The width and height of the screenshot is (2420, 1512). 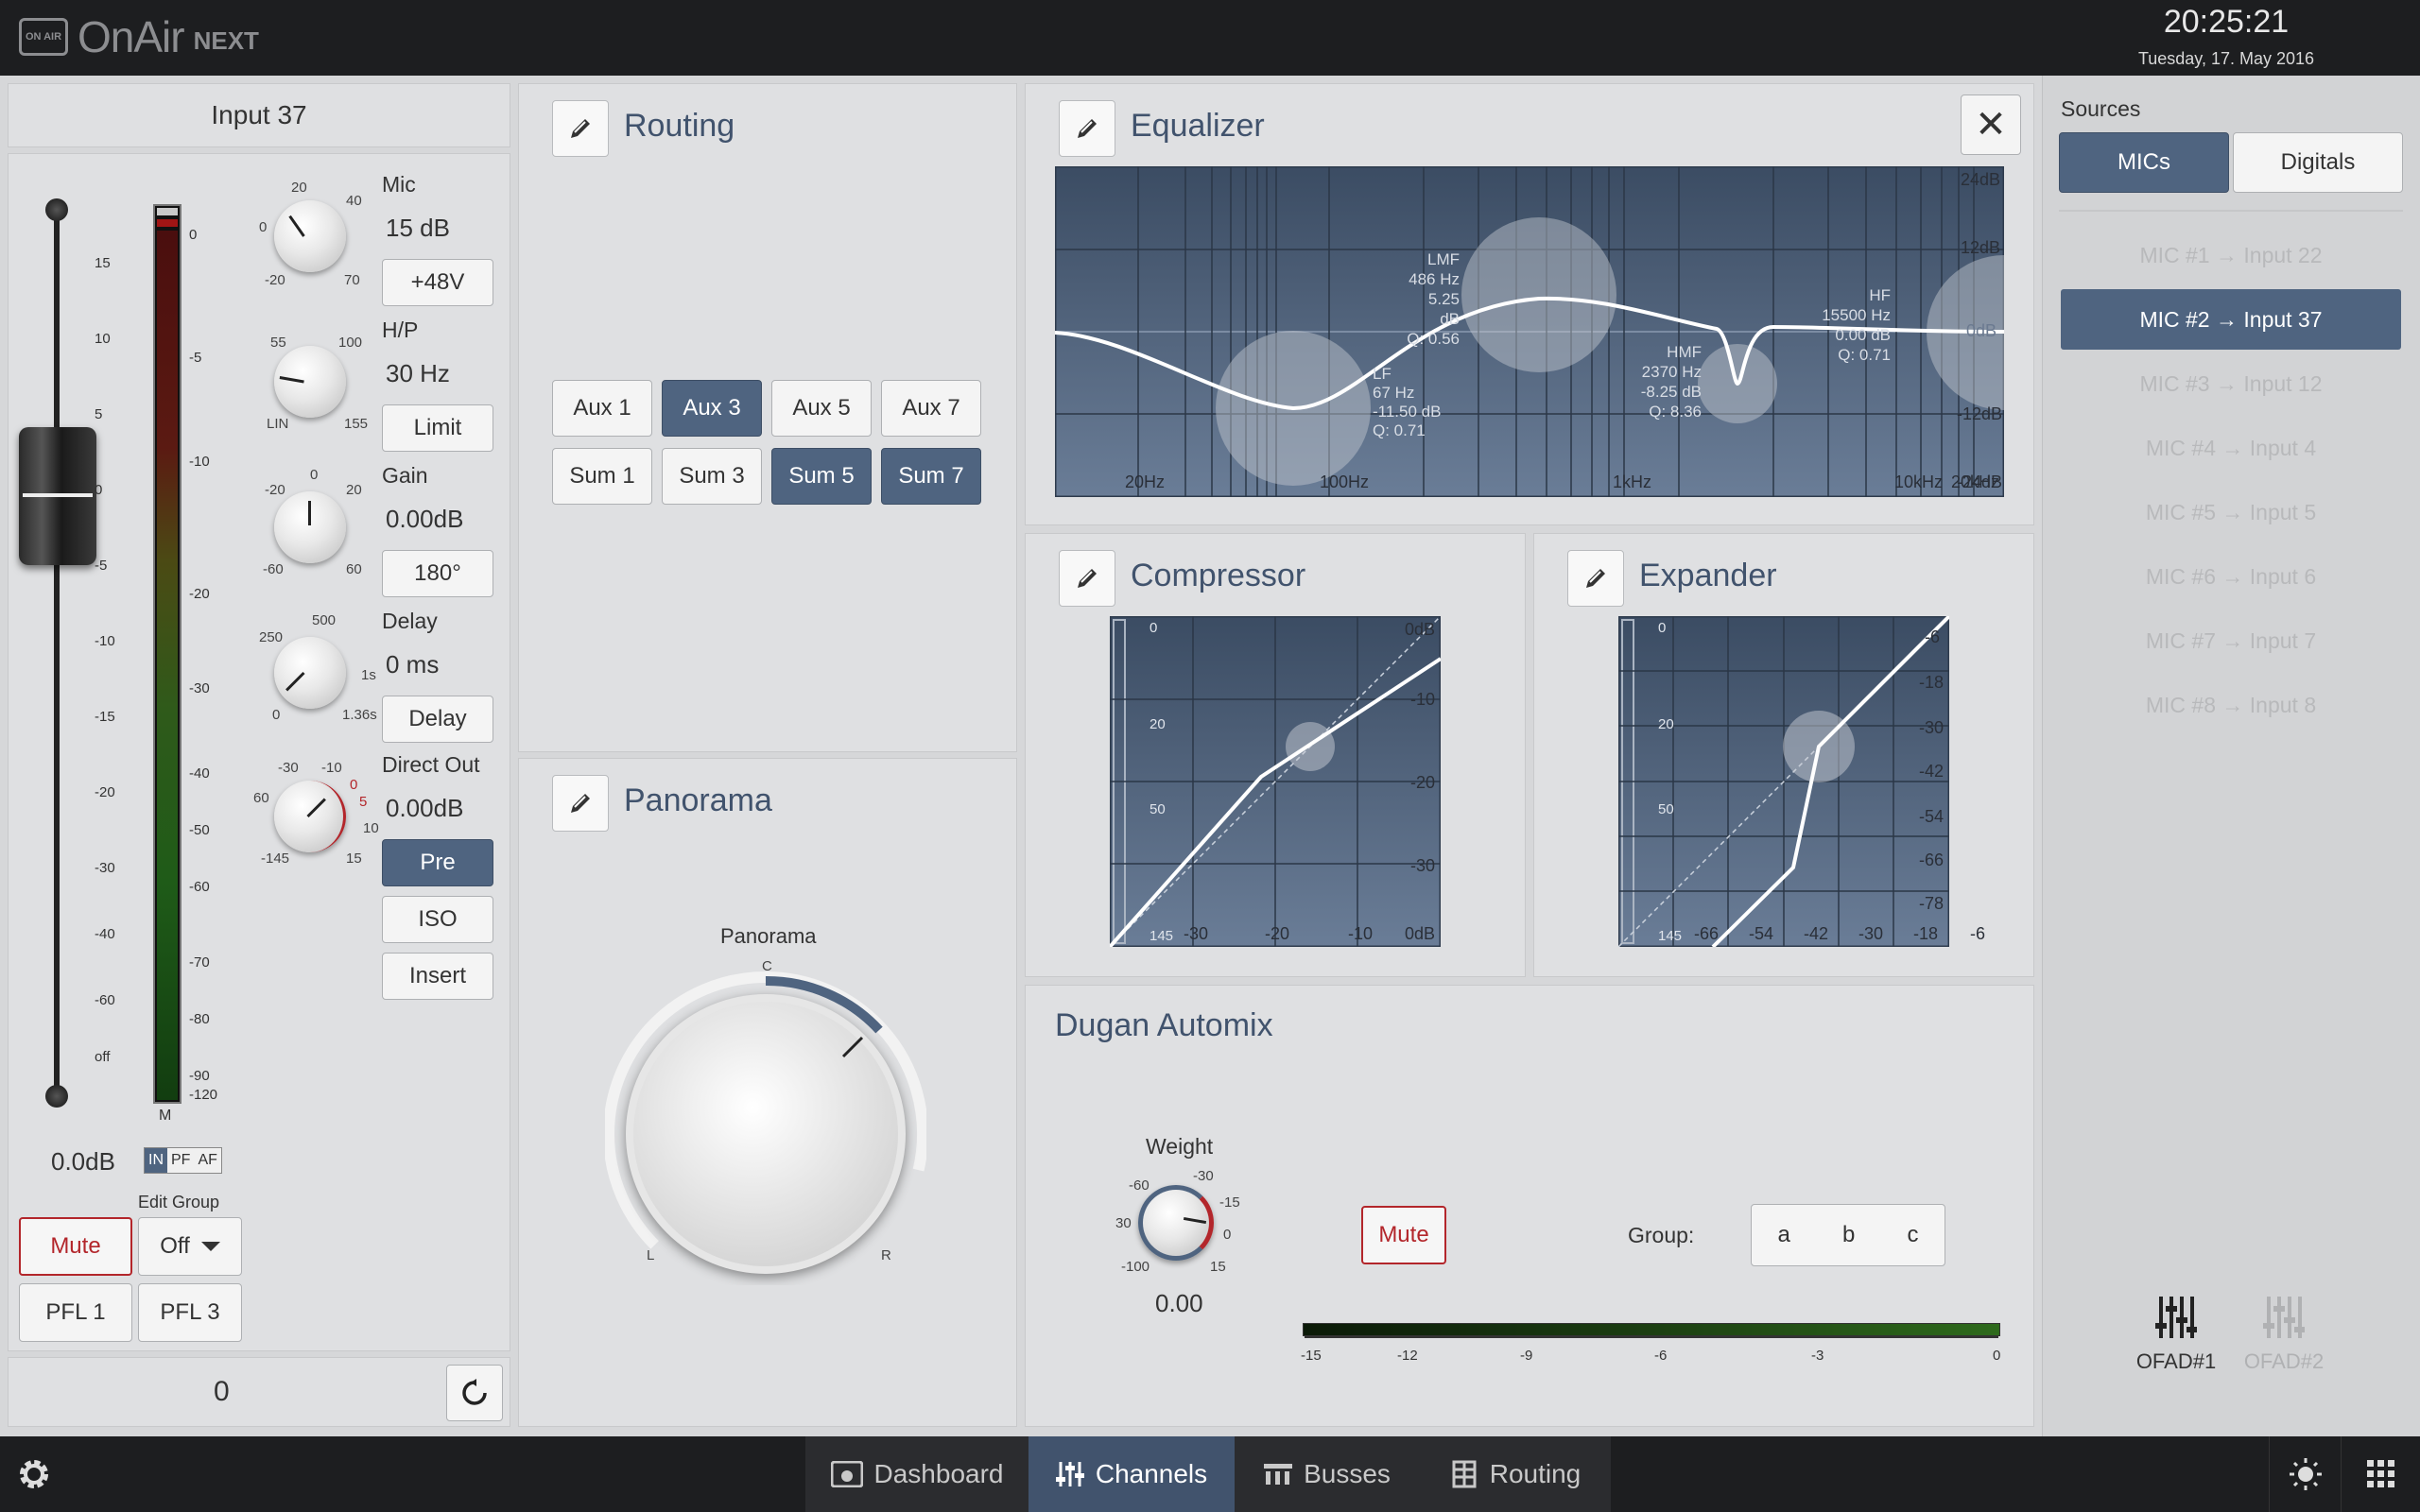 I want to click on hp-tick: 100, so click(x=350, y=343).